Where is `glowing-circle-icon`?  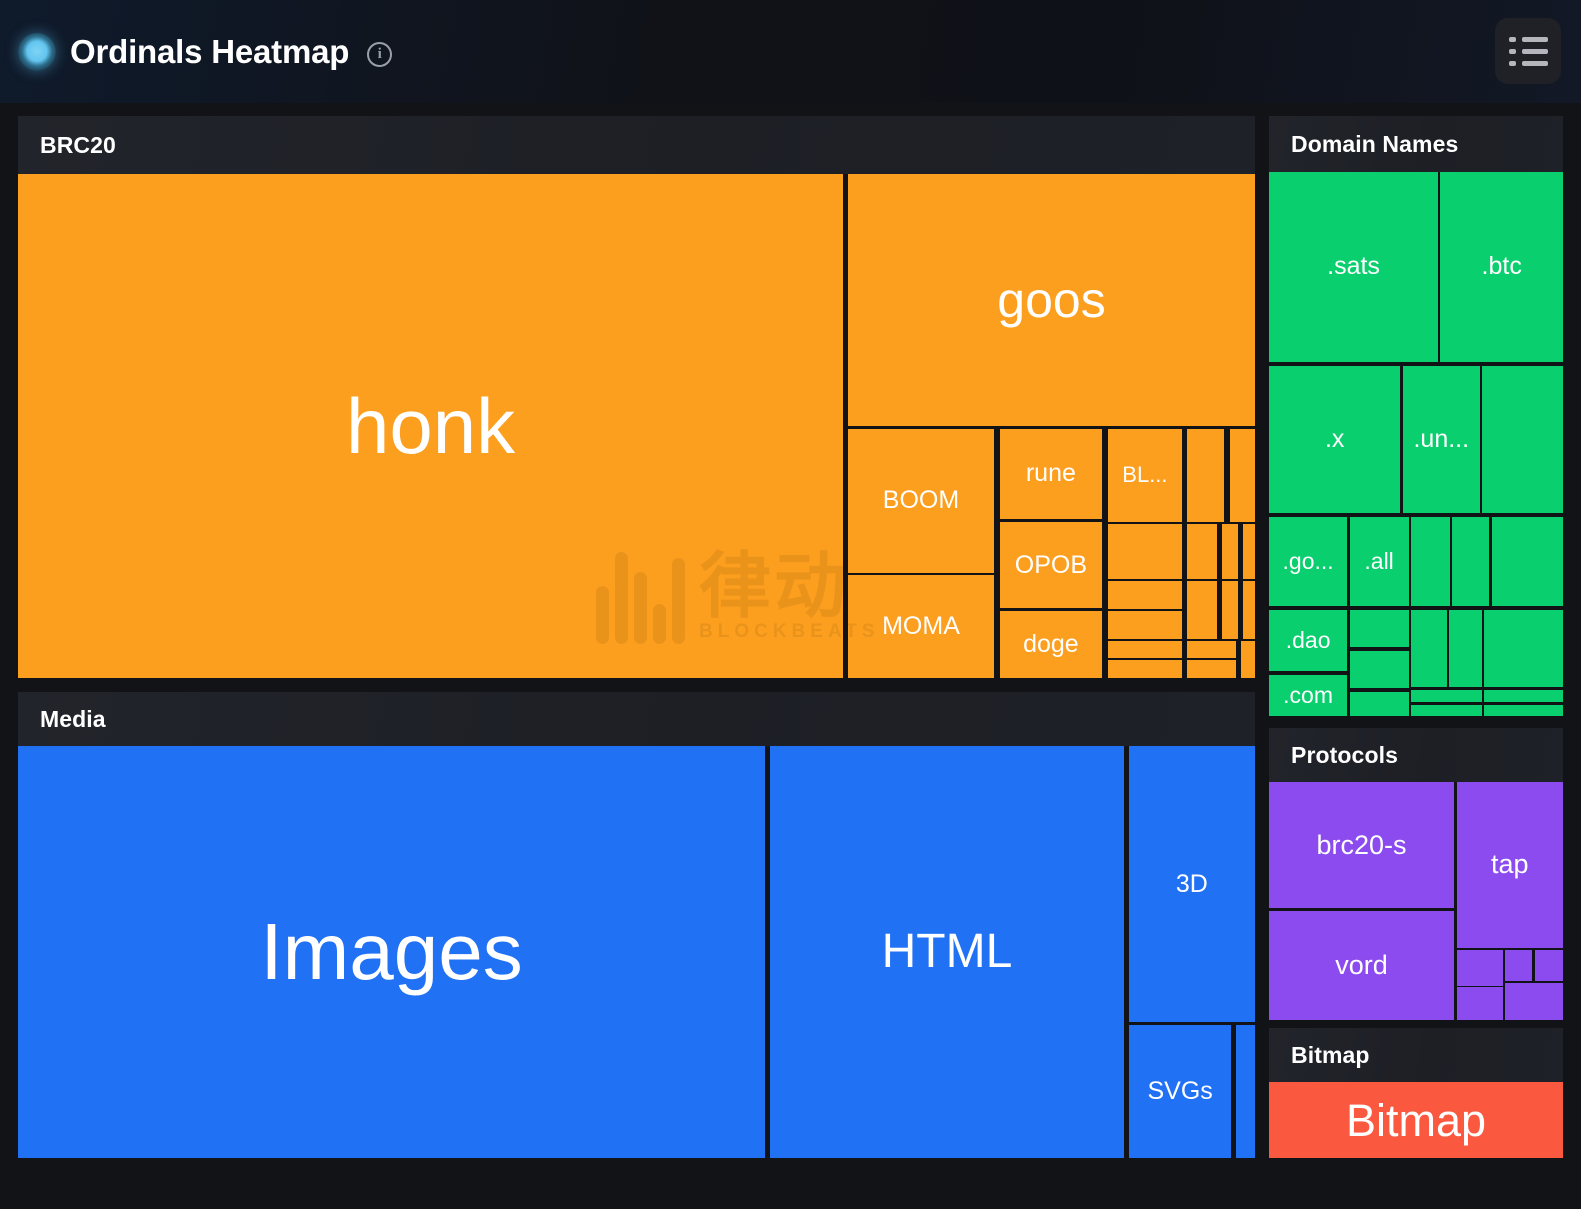 glowing-circle-icon is located at coordinates (37, 51).